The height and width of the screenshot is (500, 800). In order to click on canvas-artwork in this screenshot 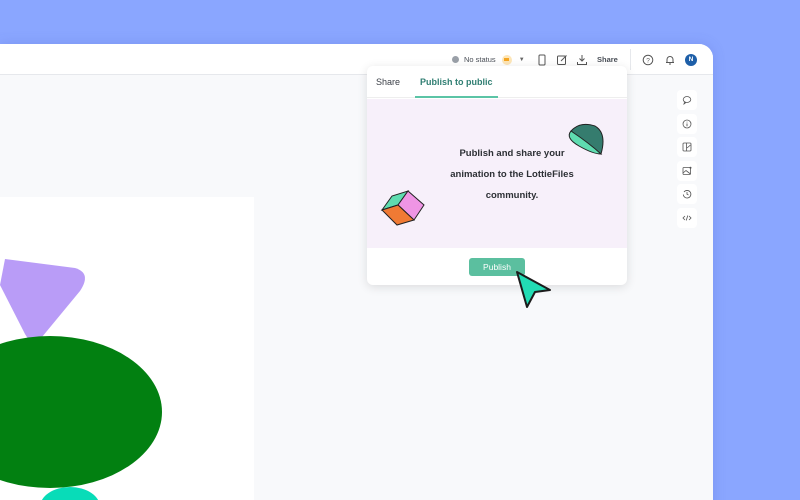, I will do `click(81, 379)`.